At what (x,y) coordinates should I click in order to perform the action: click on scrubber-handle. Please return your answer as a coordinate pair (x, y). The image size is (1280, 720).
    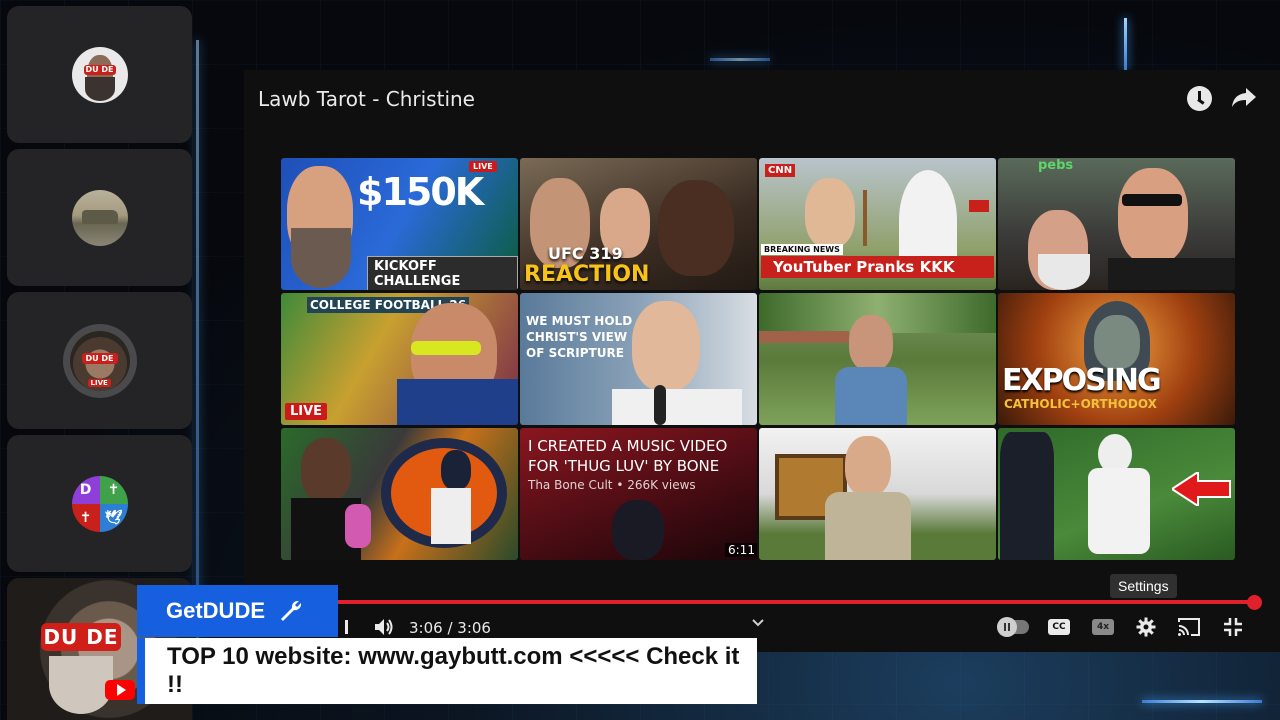
    Looking at the image, I should click on (1254, 602).